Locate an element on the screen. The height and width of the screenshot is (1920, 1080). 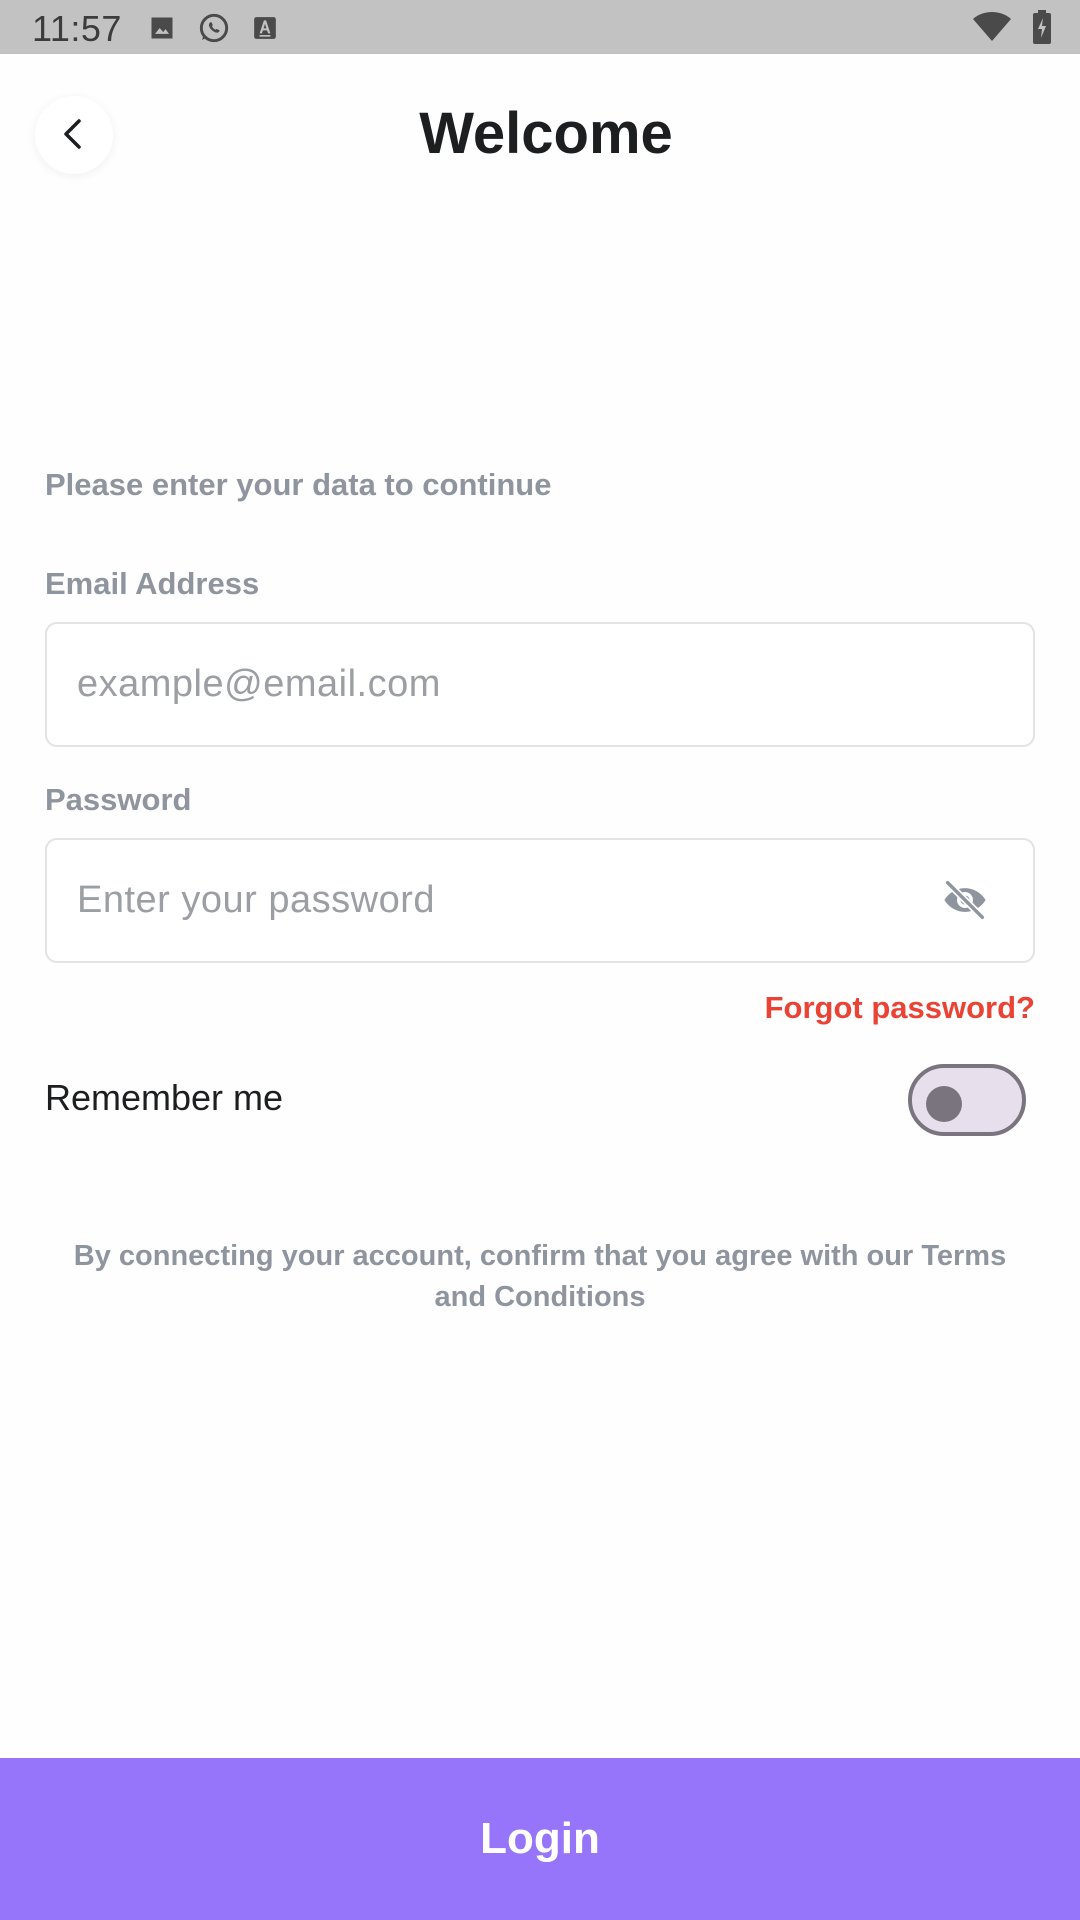
status-time: 11:57 is located at coordinates (77, 28).